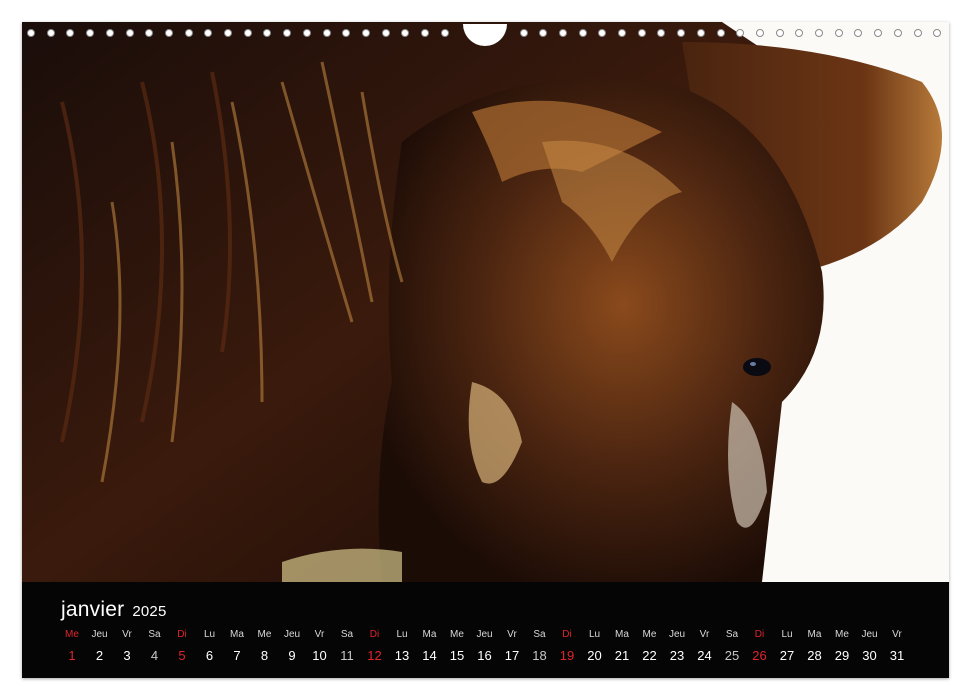 The height and width of the screenshot is (700, 971). What do you see at coordinates (375, 646) in the screenshot?
I see `day-cell: Di 12` at bounding box center [375, 646].